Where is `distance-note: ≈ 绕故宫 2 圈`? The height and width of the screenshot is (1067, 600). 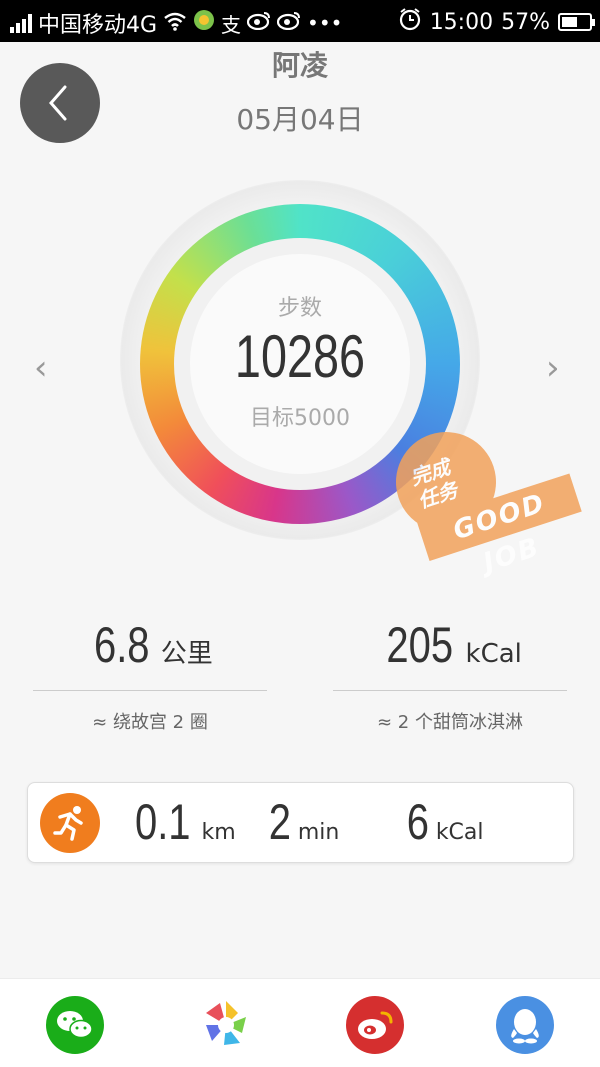 distance-note: ≈ 绕故宫 2 圈 is located at coordinates (150, 722).